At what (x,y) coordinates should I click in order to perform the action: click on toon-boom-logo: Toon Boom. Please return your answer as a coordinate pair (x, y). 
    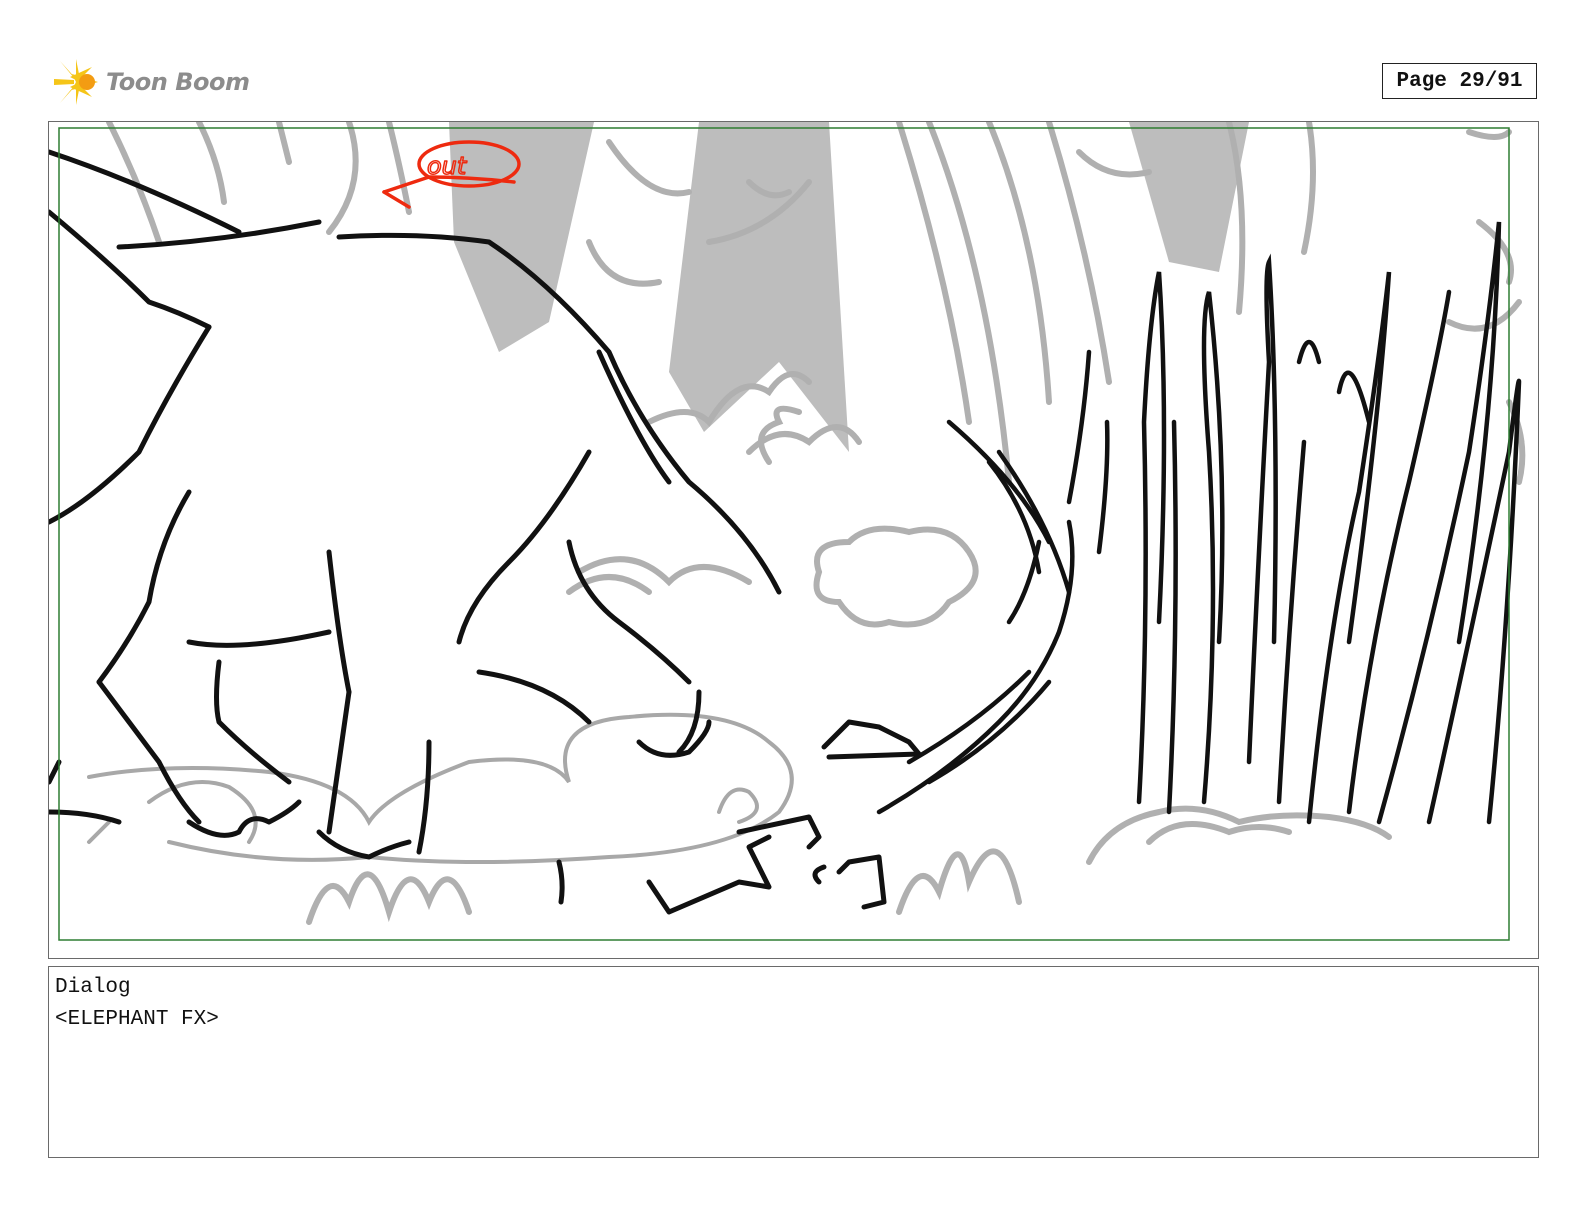
    Looking at the image, I should click on (152, 82).